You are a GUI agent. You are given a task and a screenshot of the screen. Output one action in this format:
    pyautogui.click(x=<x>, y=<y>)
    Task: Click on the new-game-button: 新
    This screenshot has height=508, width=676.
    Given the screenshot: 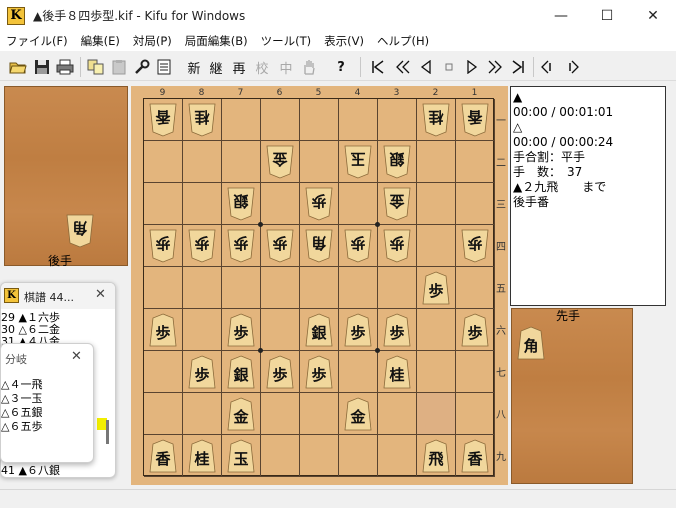 What is the action you would take?
    pyautogui.click(x=194, y=67)
    